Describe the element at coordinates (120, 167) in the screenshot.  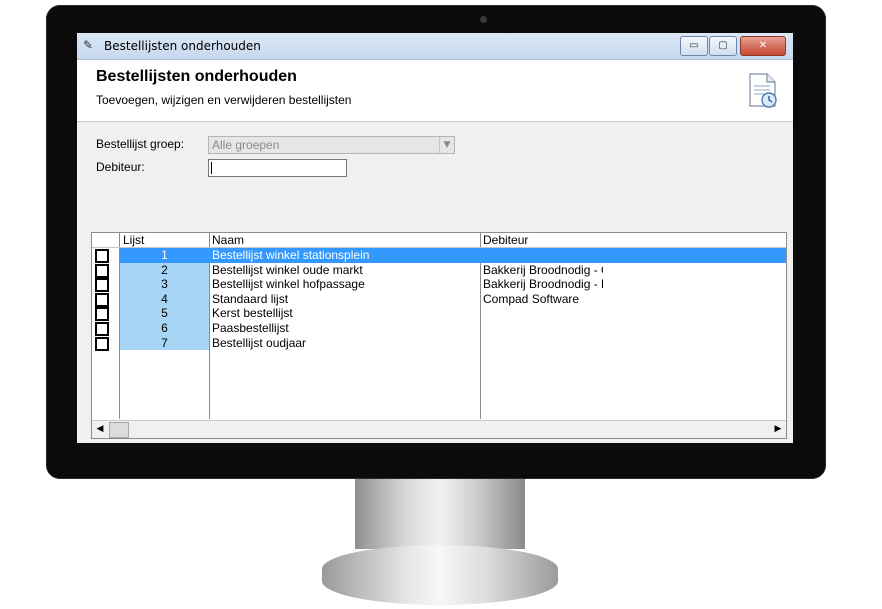
I see `debiteur-label: Debiteur:` at that location.